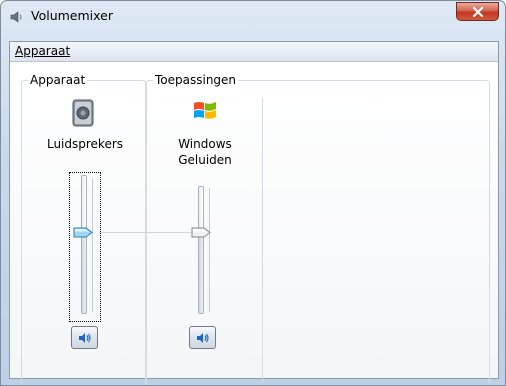 Image resolution: width=506 pixels, height=386 pixels. I want to click on volume-link-line, so click(147, 232).